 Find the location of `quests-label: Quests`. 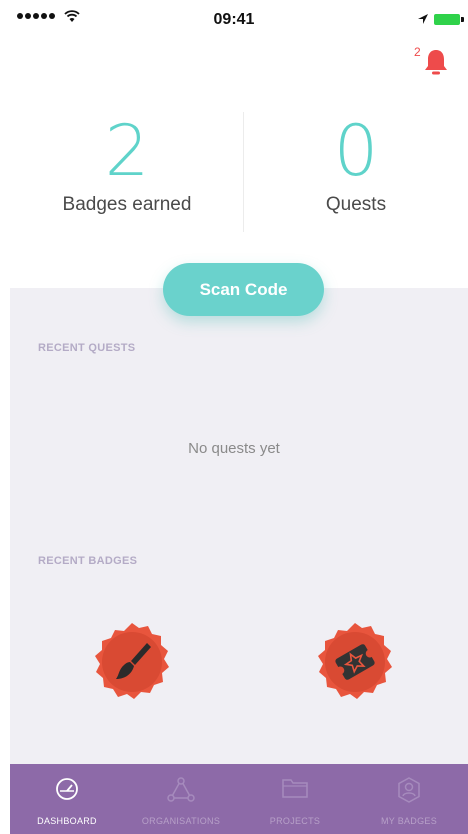

quests-label: Quests is located at coordinates (356, 204).